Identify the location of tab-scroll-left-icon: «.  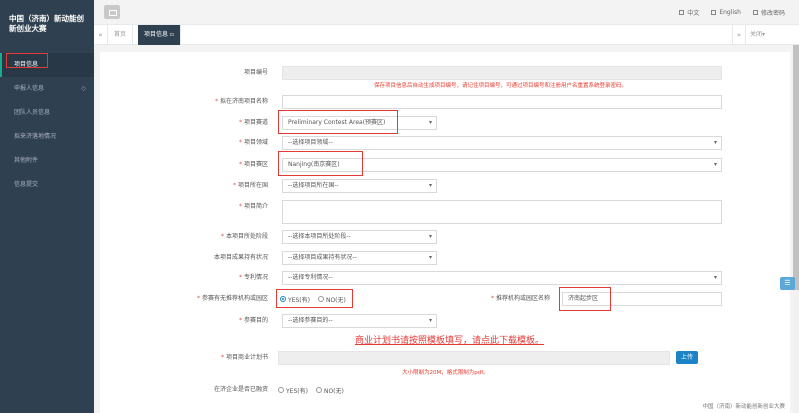
(101, 35).